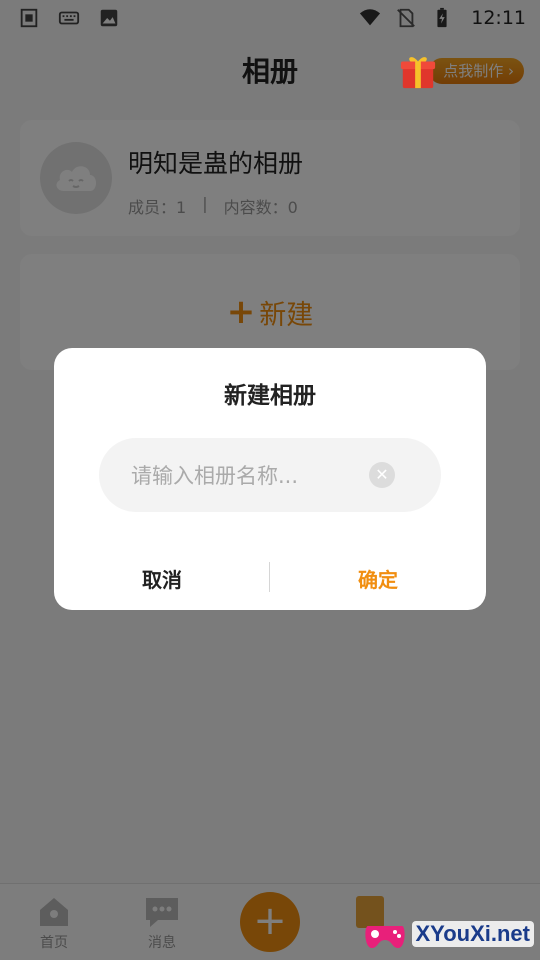  I want to click on confirm-button: 确定, so click(378, 578).